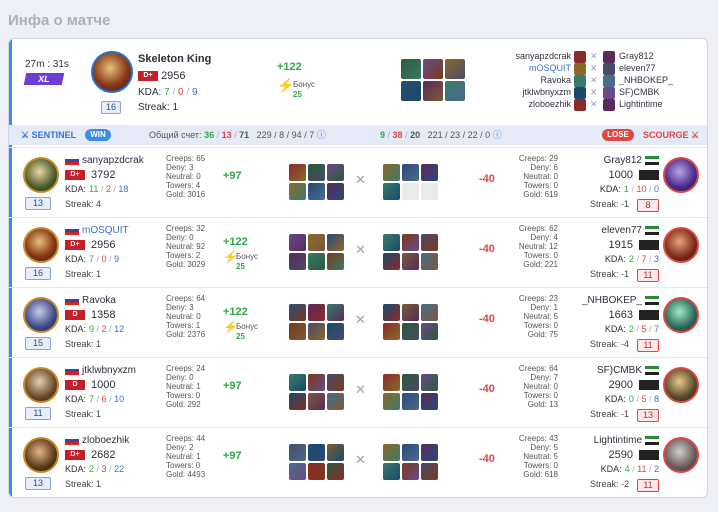  Describe the element at coordinates (174, 59) in the screenshot. I see `best-player-name: Skeleton King` at that location.